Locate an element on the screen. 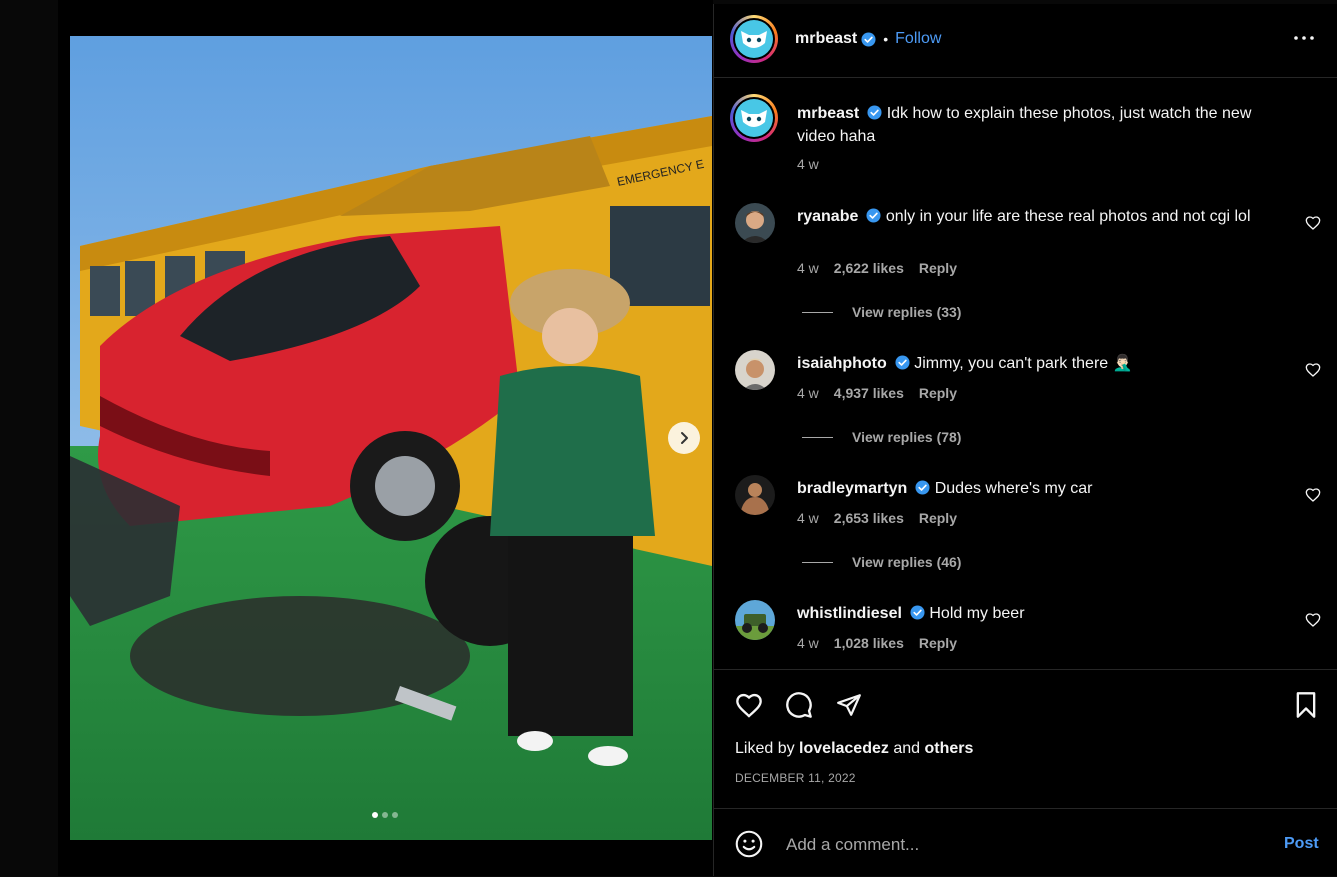 Image resolution: width=1337 pixels, height=877 pixels. post-comment-button: Post is located at coordinates (1301, 844).